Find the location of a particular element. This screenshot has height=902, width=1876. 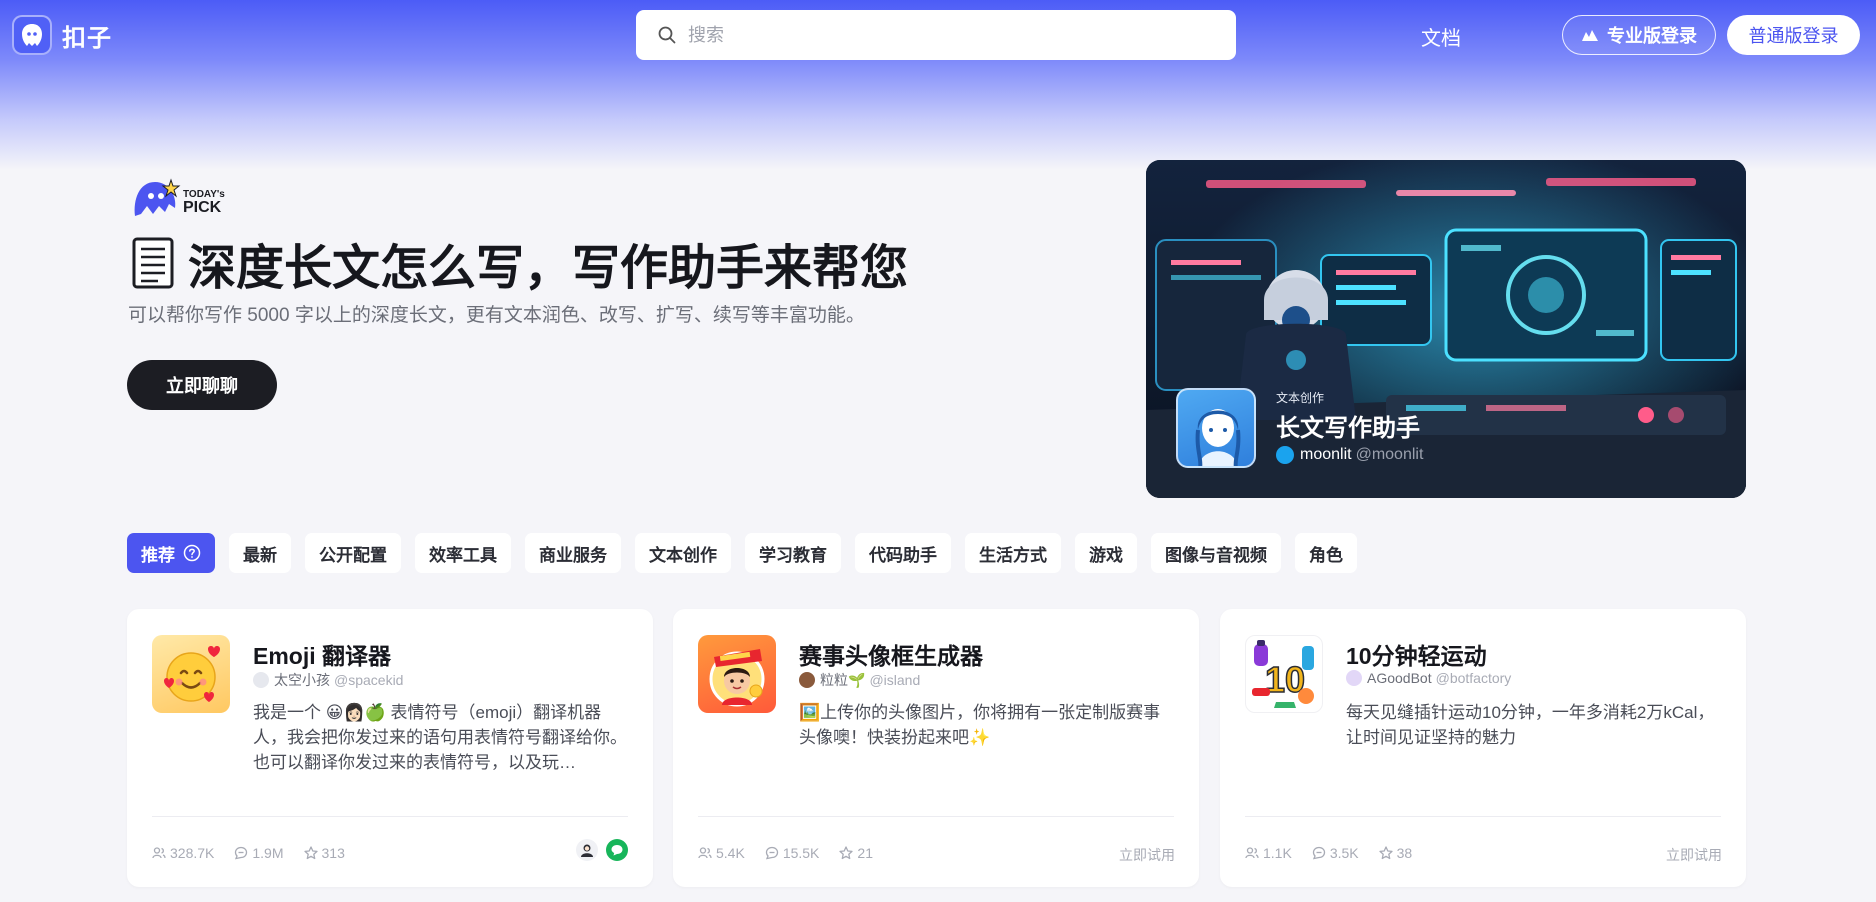

favorites-stat: 38 is located at coordinates (1395, 853).